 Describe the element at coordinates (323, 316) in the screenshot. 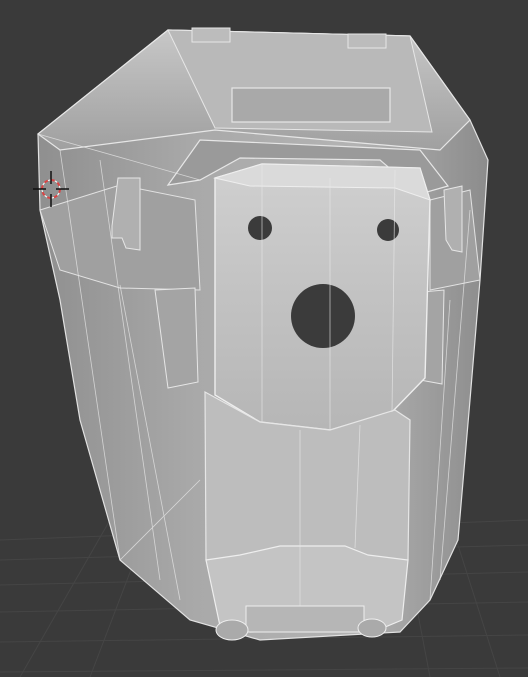

I see `model-mouth` at that location.